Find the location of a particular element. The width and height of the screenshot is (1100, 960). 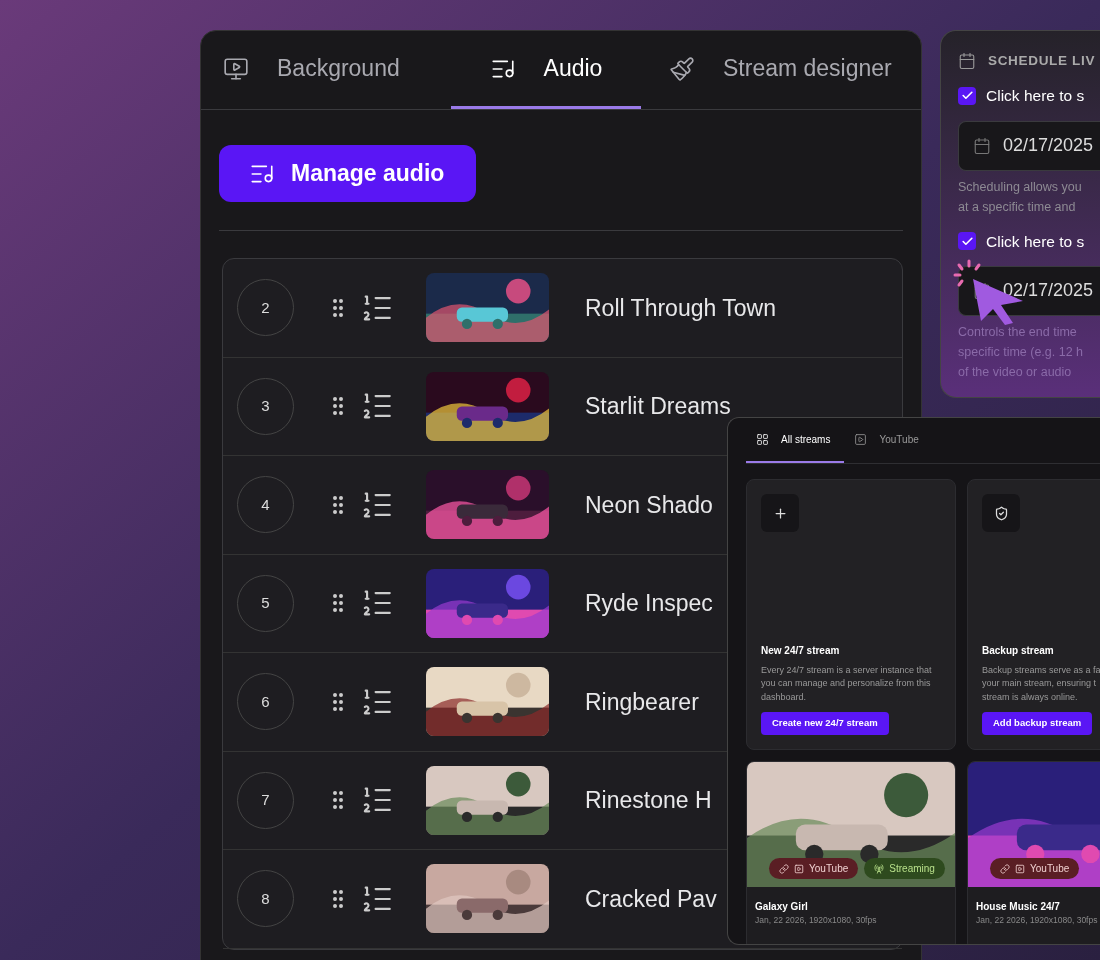

card-button: Add backup stream is located at coordinates (1037, 723).